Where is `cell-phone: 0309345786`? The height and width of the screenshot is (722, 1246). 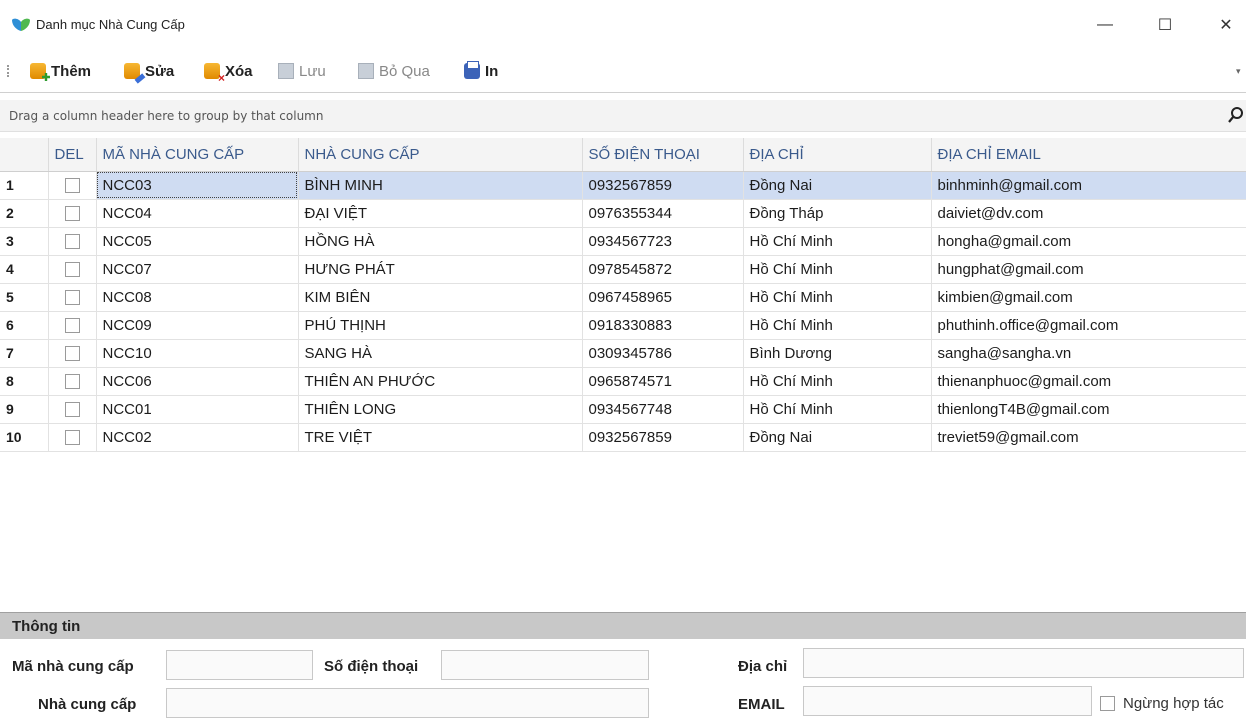
cell-phone: 0309345786 is located at coordinates (663, 353).